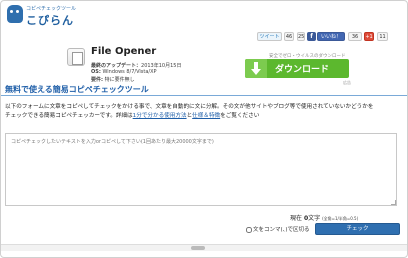  I want to click on facebook-icon: f, so click(311, 36).